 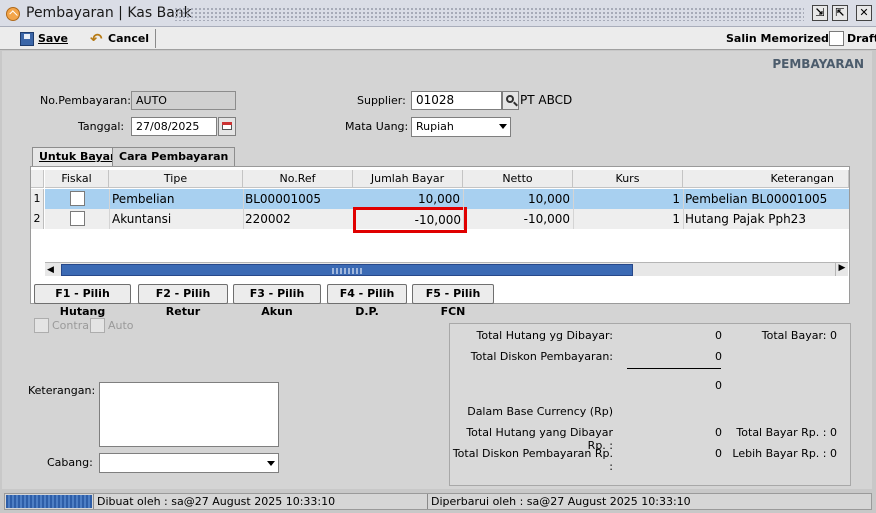 I want to click on keterangan-textarea, so click(x=189, y=414).